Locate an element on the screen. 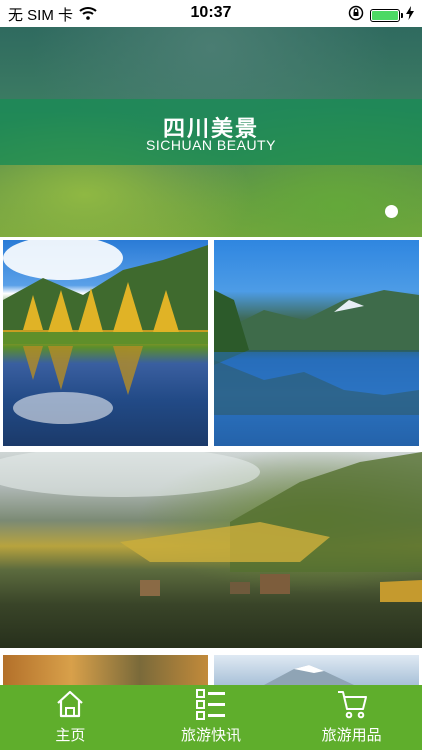  status-right is located at coordinates (381, 15).